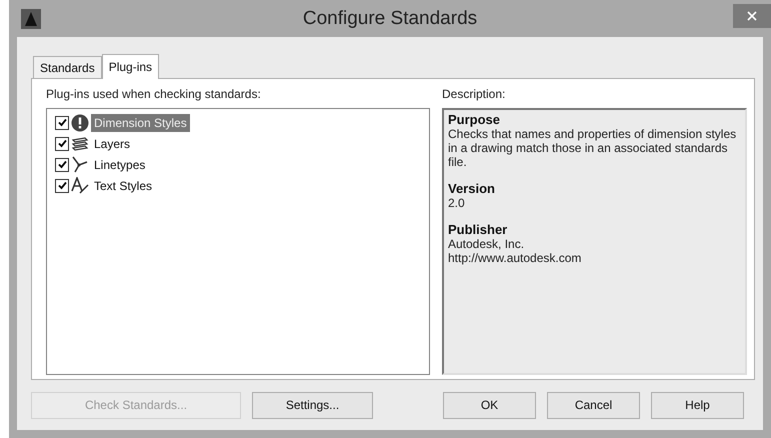 The width and height of the screenshot is (771, 438). I want to click on app-logo-icon, so click(31, 18).